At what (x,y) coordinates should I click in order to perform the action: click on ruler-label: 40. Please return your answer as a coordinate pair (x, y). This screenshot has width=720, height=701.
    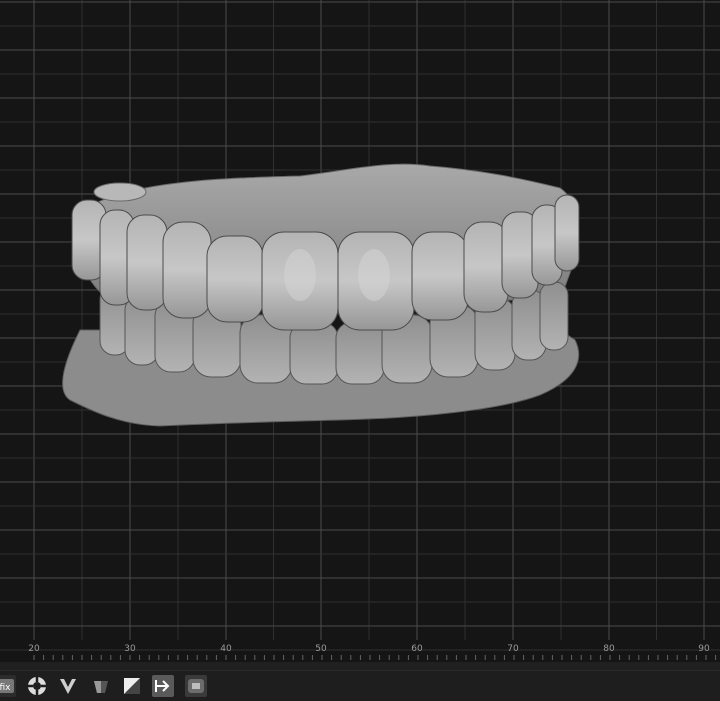
    Looking at the image, I should click on (226, 649).